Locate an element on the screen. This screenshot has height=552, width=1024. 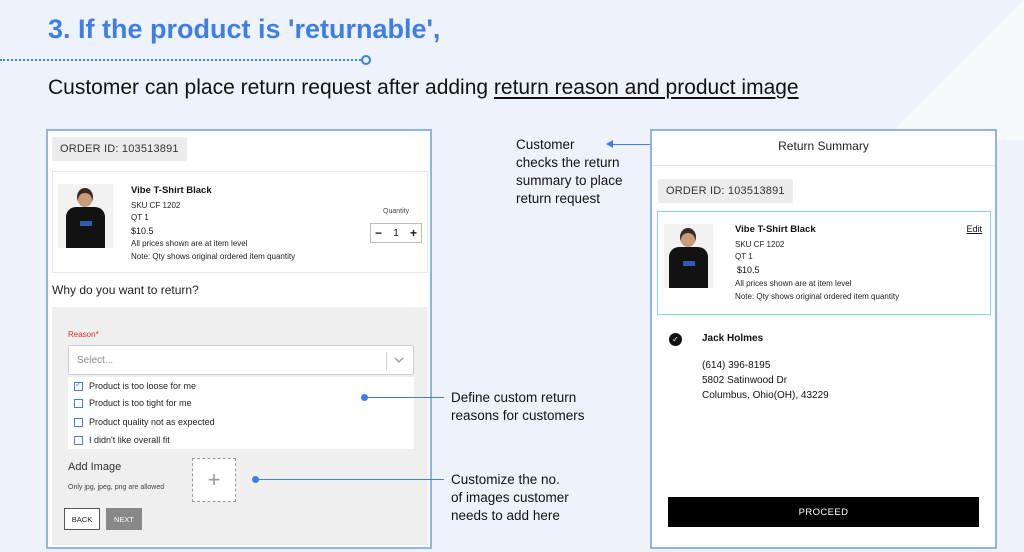
option-label: Product is too tight for me is located at coordinates (140, 403).